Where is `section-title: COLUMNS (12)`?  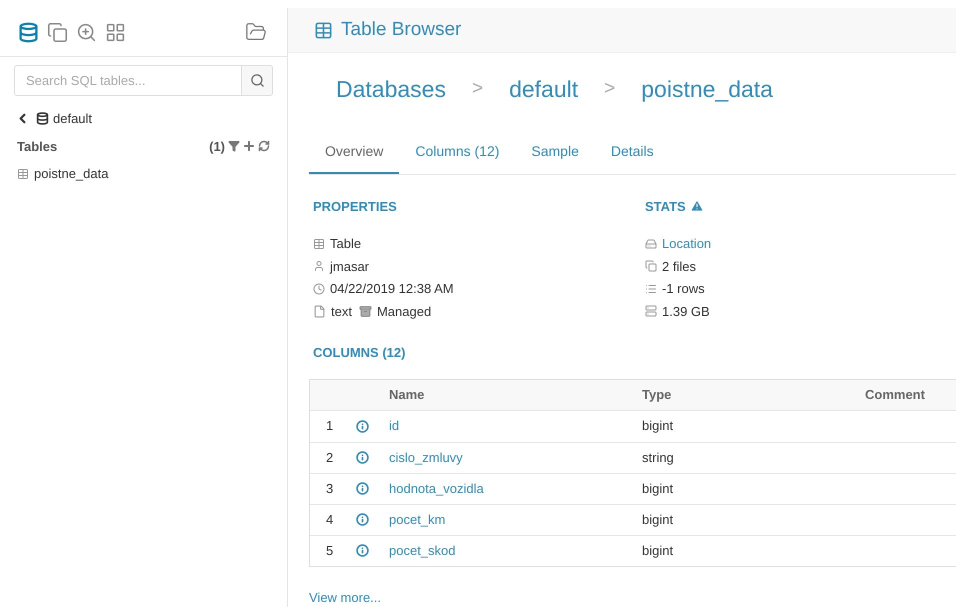 section-title: COLUMNS (12) is located at coordinates (359, 353).